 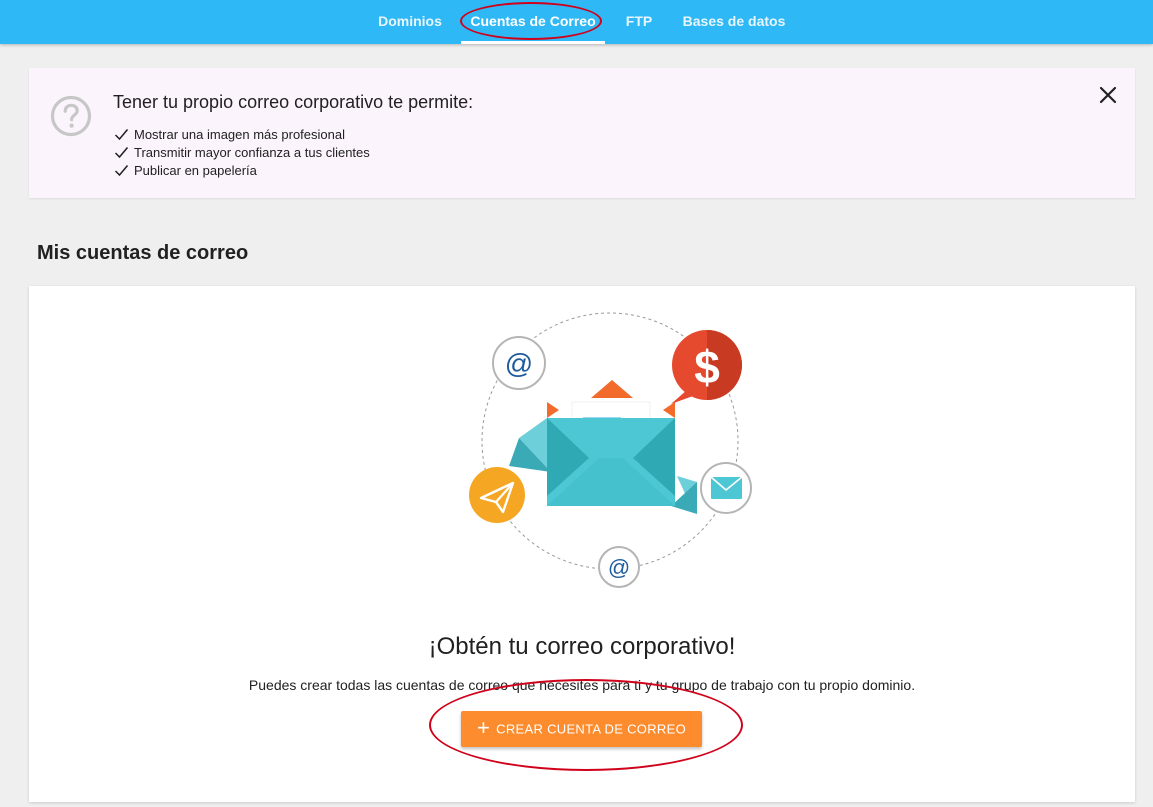 I want to click on tab-bases-de-datos: Bases de datos, so click(x=734, y=22).